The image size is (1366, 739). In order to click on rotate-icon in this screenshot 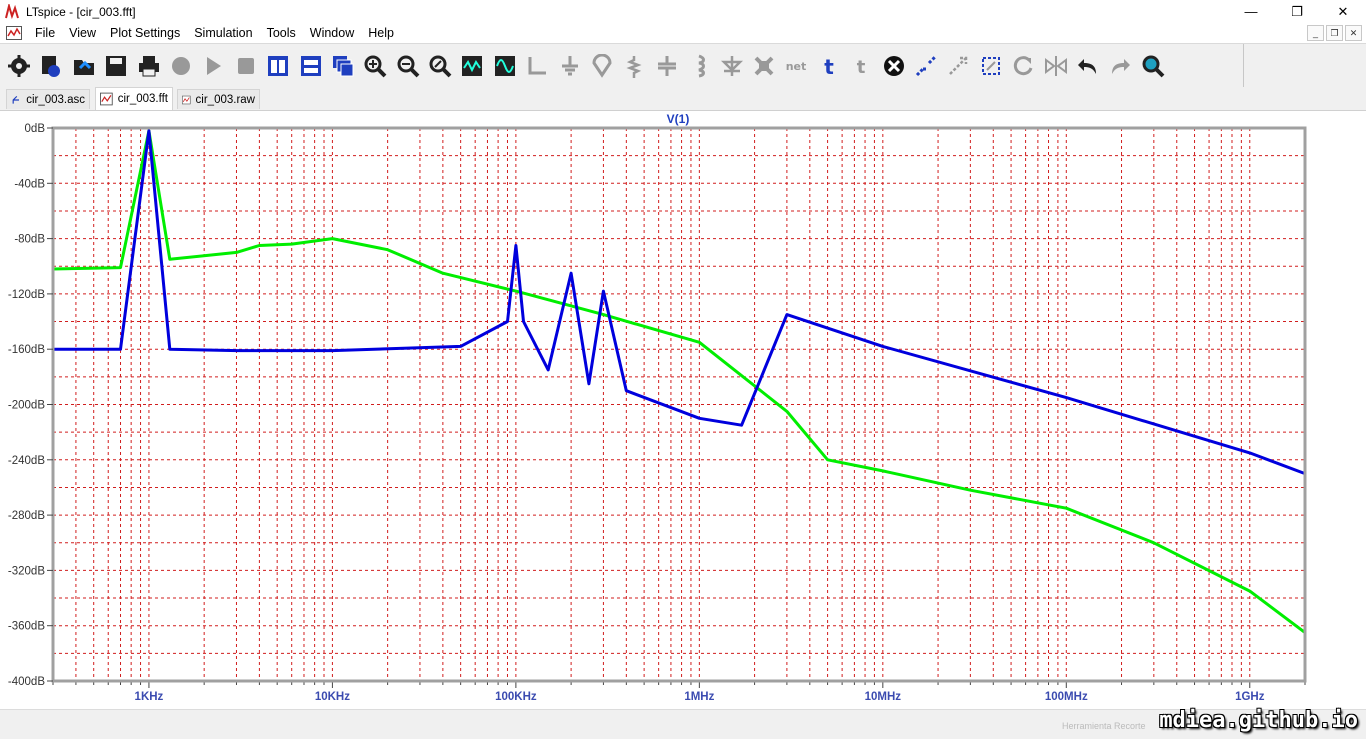, I will do `click(1023, 65)`.